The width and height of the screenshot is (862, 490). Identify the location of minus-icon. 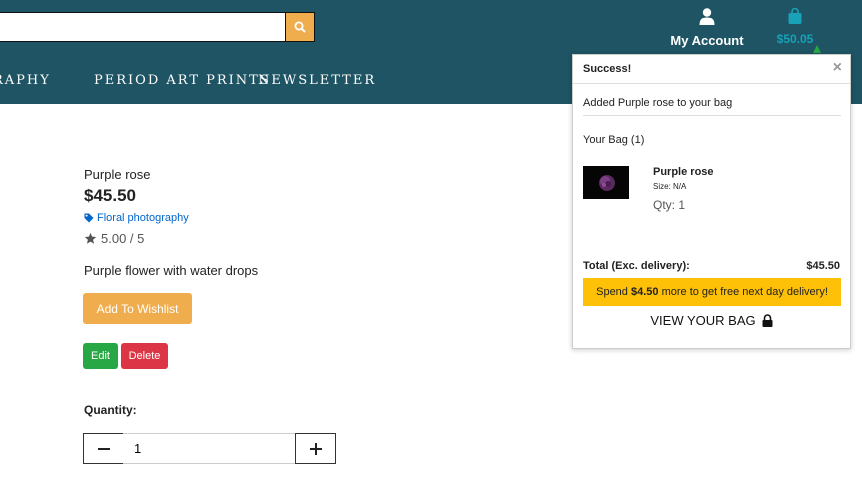
(103, 448).